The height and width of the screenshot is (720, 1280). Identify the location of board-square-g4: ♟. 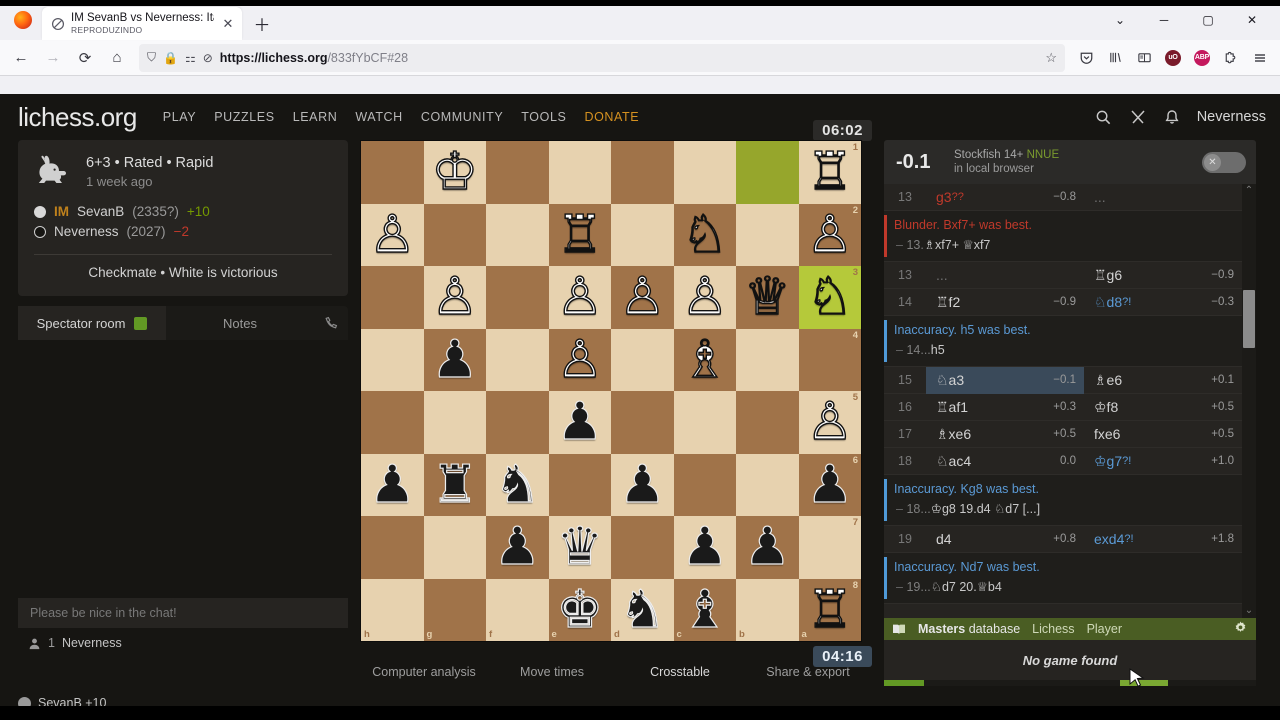
(455, 360).